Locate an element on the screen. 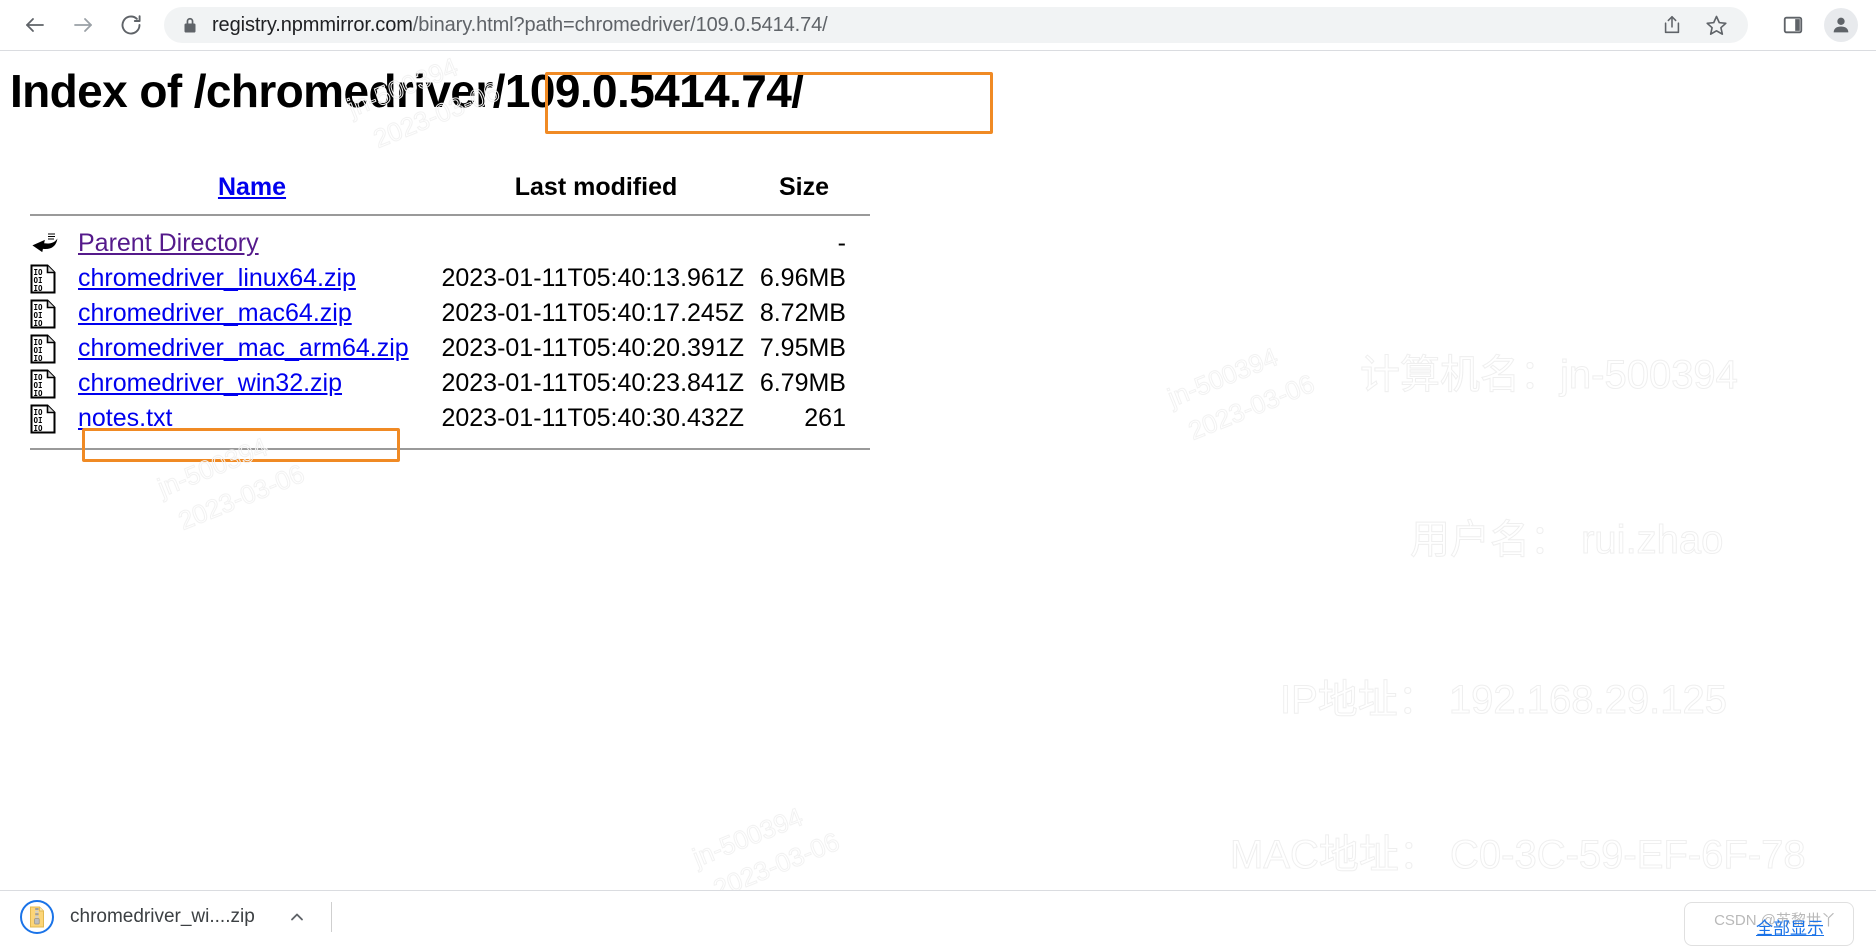 Image resolution: width=1876 pixels, height=946 pixels. watermark-diagonal-date-3: 2023-03-06 is located at coordinates (1251, 407).